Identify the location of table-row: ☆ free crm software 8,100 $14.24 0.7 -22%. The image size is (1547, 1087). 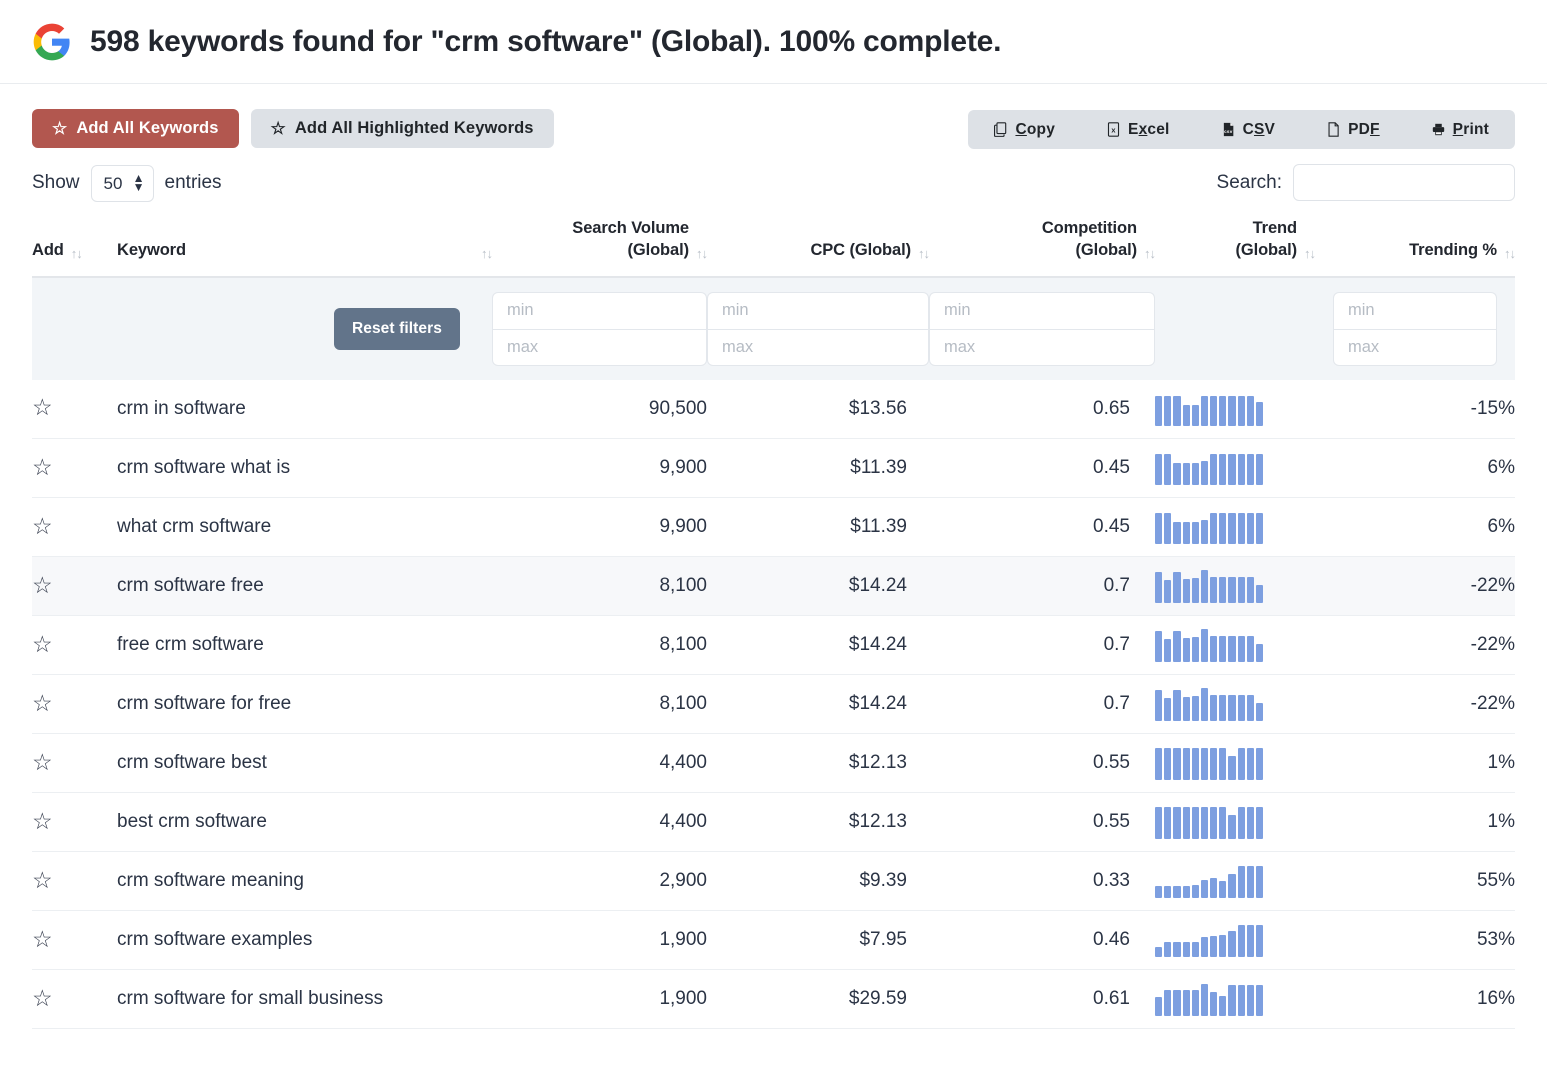
(773, 645).